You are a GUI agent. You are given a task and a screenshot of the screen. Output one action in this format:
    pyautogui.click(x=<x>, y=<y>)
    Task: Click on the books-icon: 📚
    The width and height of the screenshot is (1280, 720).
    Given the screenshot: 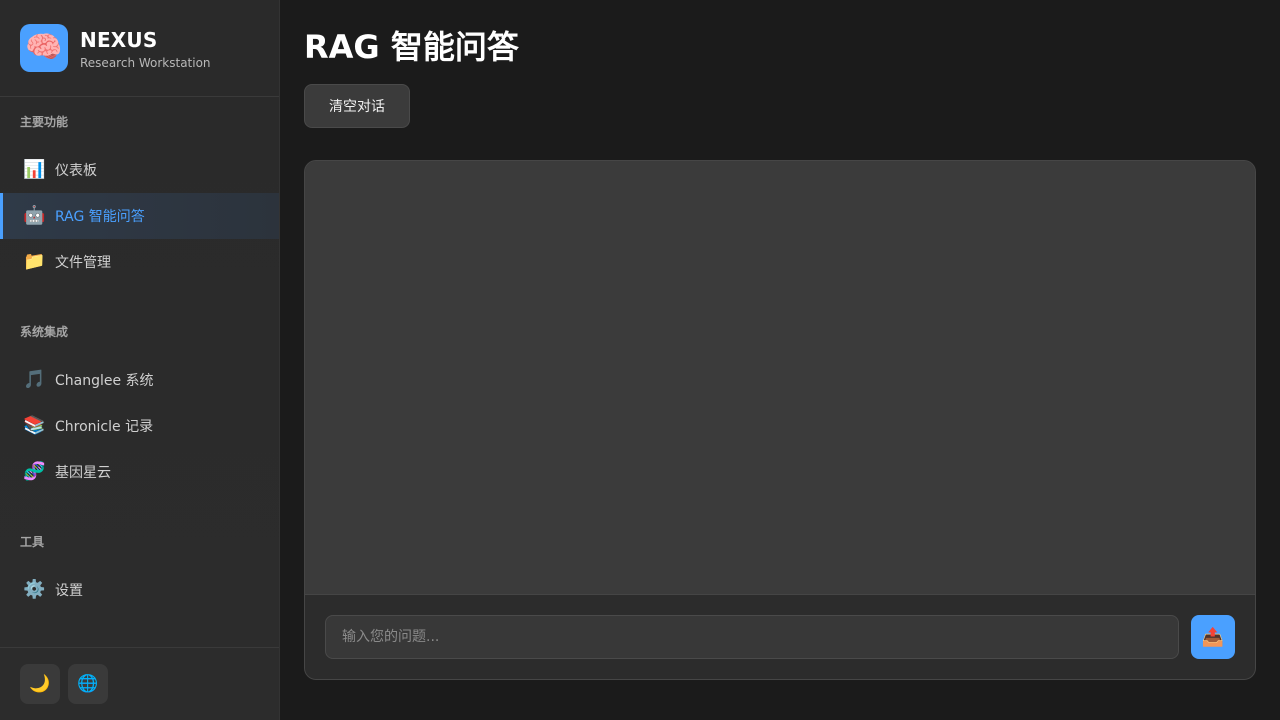 What is the action you would take?
    pyautogui.click(x=34, y=425)
    